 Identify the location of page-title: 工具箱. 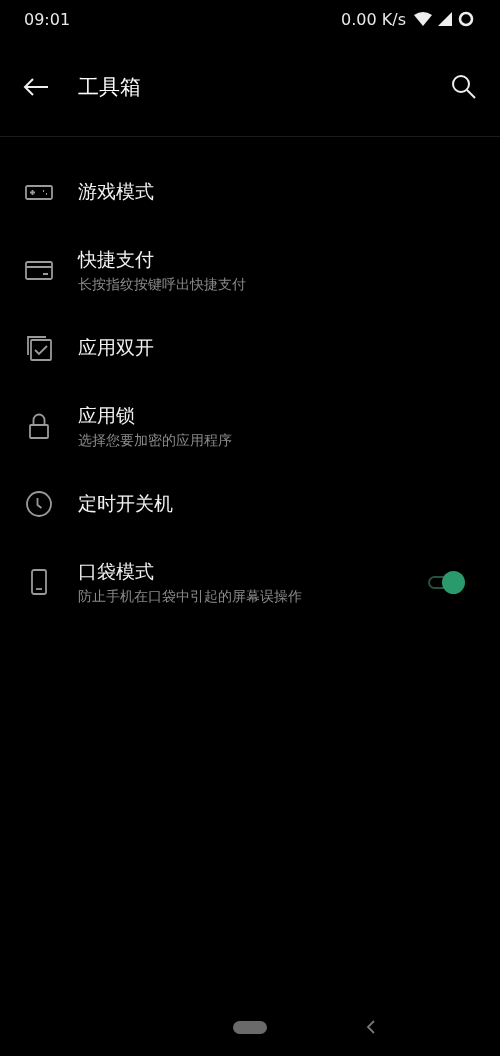
(109, 87).